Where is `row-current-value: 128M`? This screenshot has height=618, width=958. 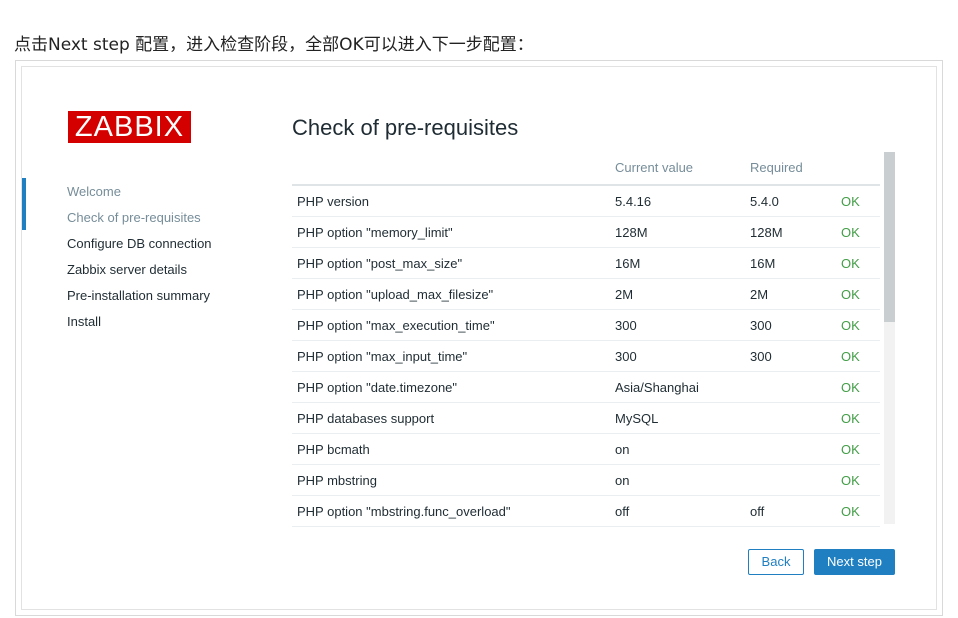 row-current-value: 128M is located at coordinates (631, 232).